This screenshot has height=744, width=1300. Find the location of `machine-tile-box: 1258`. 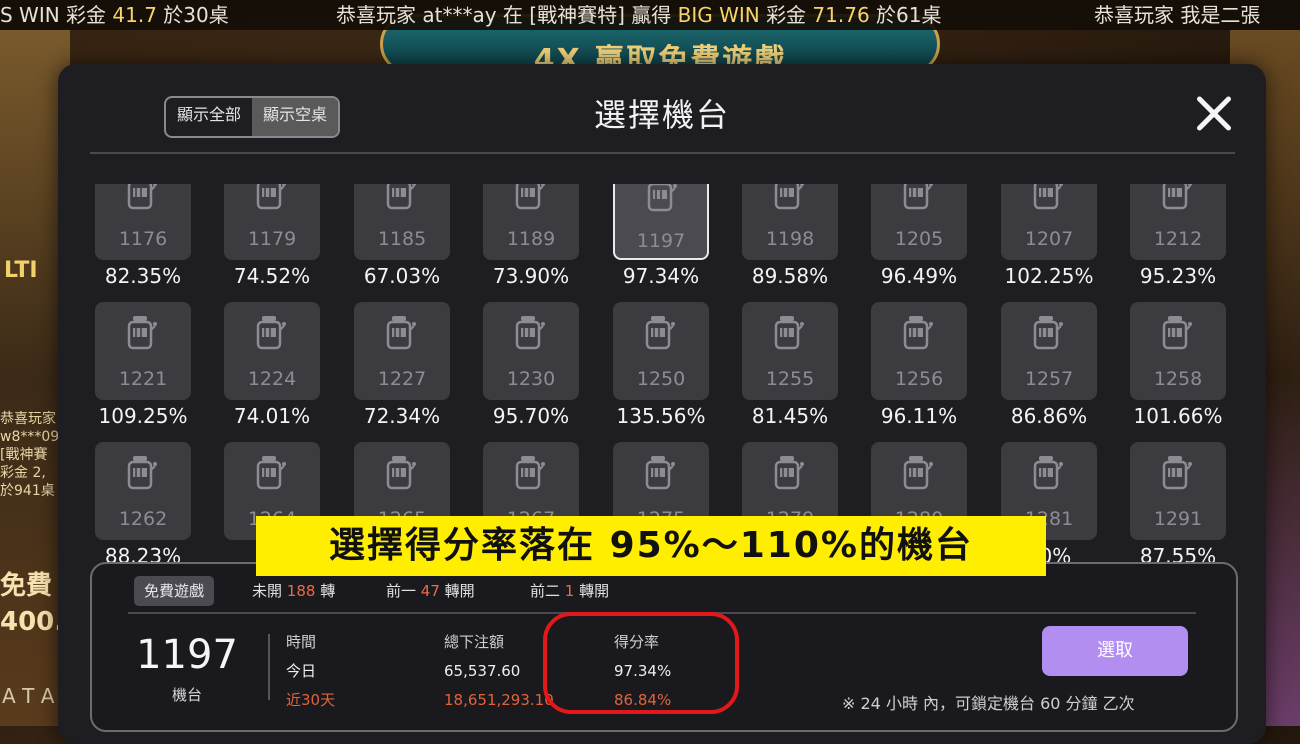

machine-tile-box: 1258 is located at coordinates (1178, 351).